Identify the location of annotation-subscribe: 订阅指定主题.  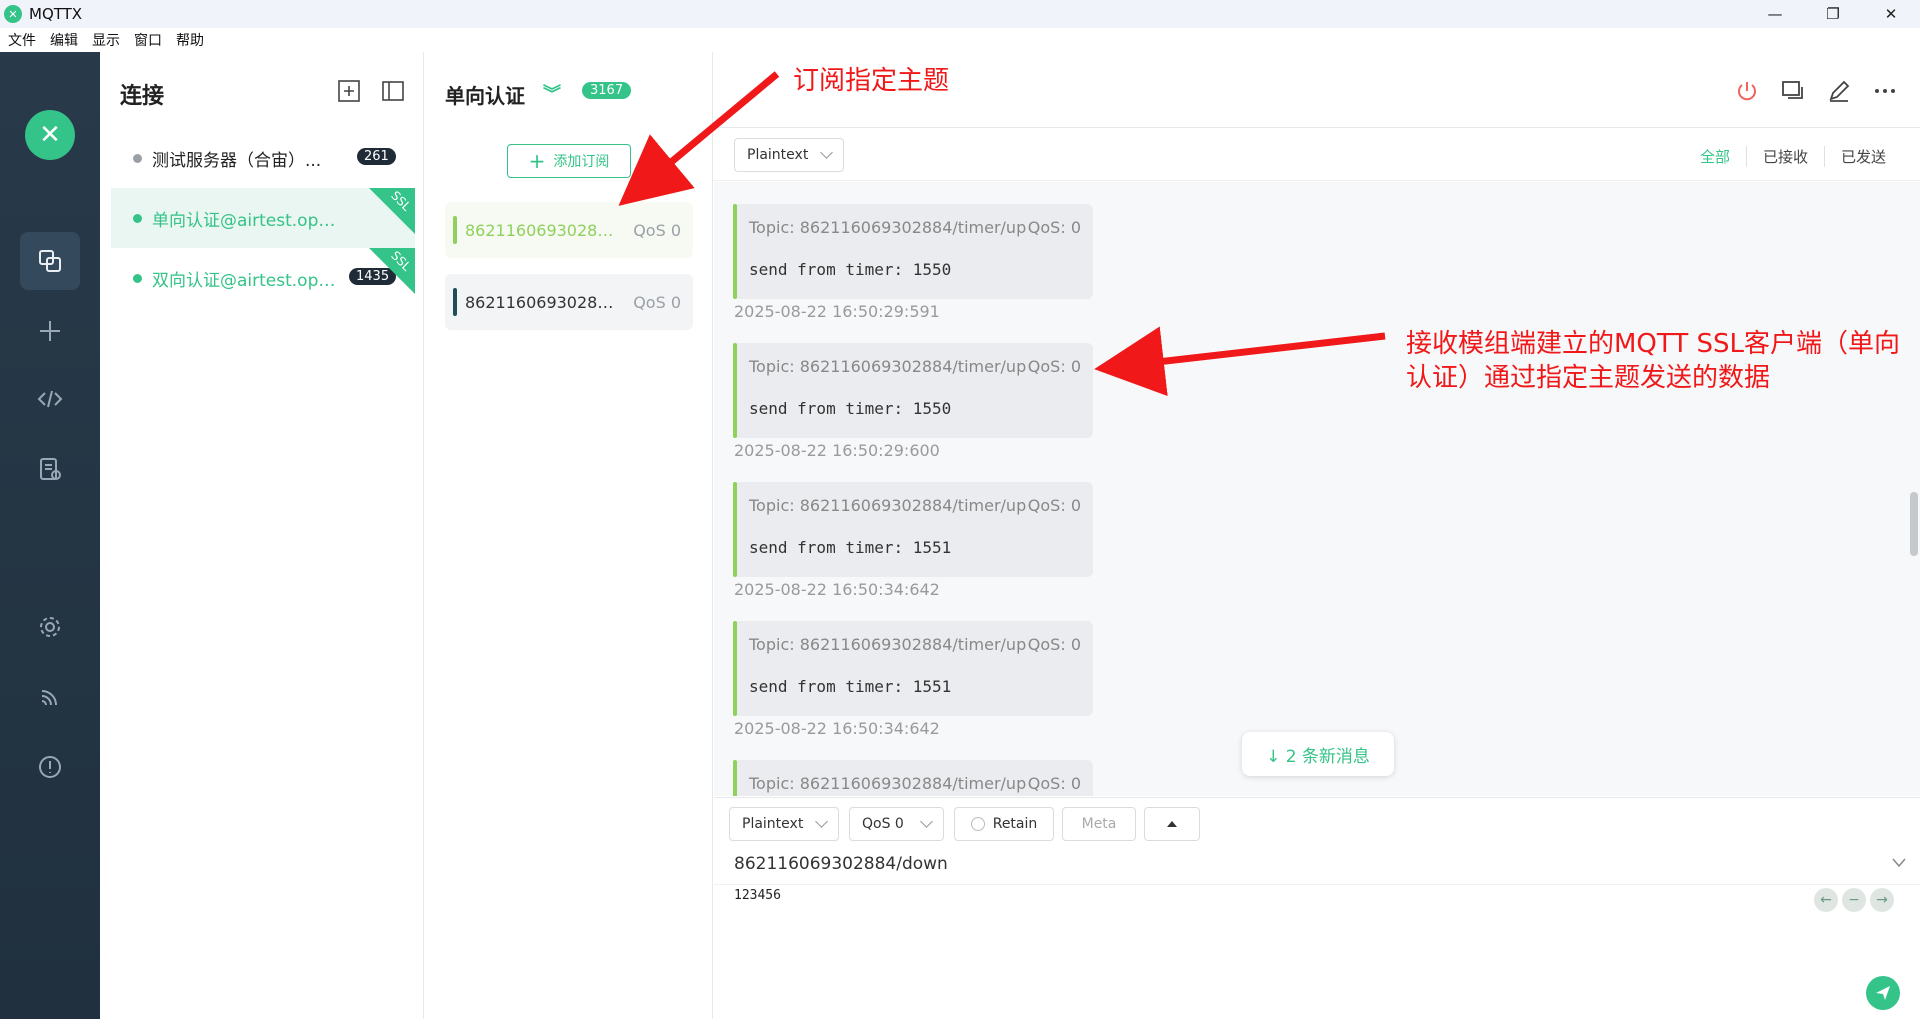
(871, 81).